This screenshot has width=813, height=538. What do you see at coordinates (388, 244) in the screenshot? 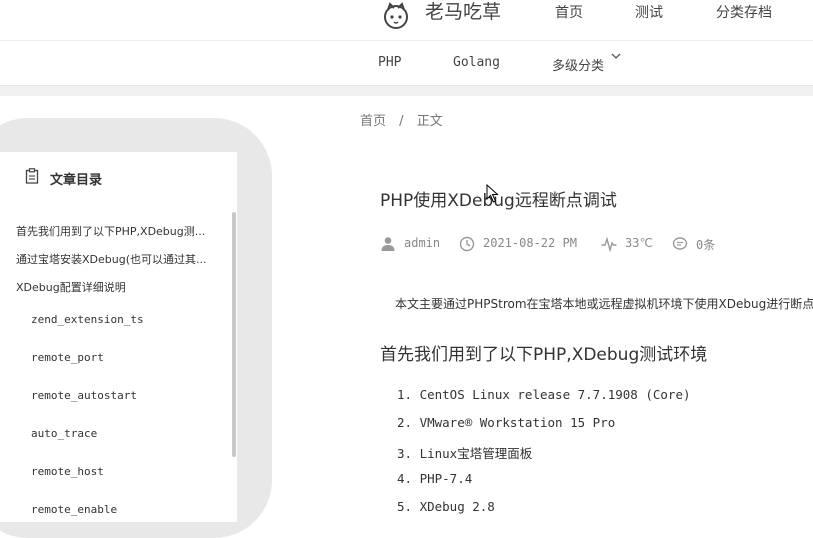
I see `user-icon` at bounding box center [388, 244].